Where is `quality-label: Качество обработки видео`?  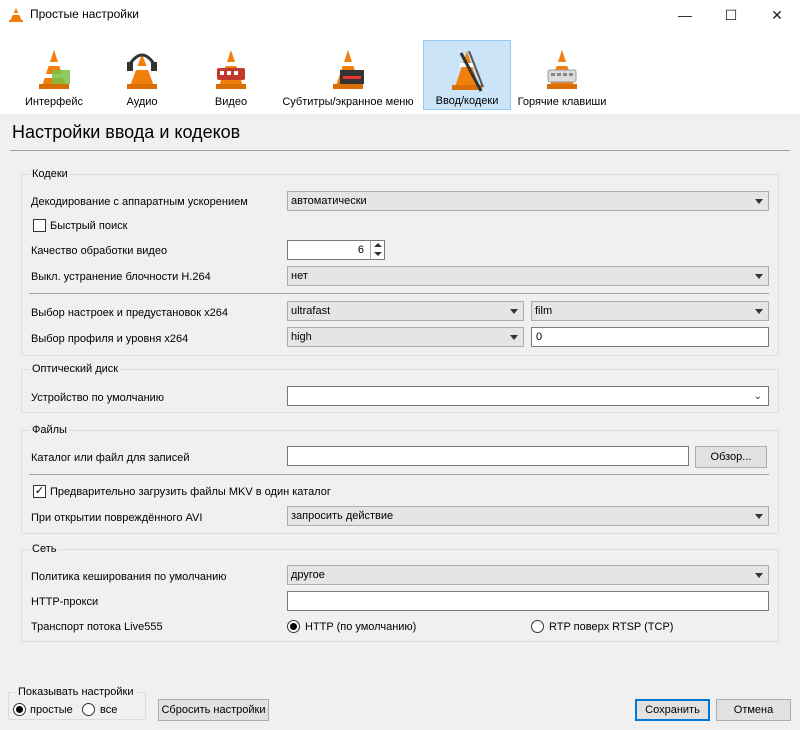
quality-label: Качество обработки видео is located at coordinates (99, 251).